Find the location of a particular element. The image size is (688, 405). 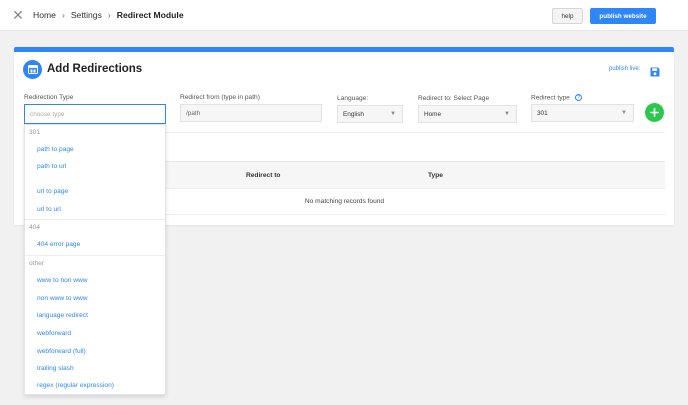

redirect-to-select-value: Home is located at coordinates (433, 114).